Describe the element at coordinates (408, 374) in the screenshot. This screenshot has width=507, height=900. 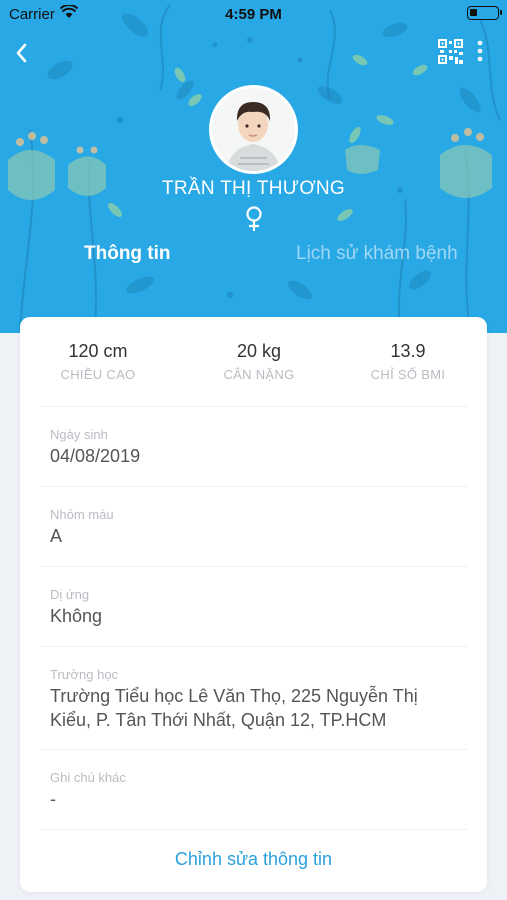
I see `stat-bmi-label: CHỈ SỐ BMI` at that location.